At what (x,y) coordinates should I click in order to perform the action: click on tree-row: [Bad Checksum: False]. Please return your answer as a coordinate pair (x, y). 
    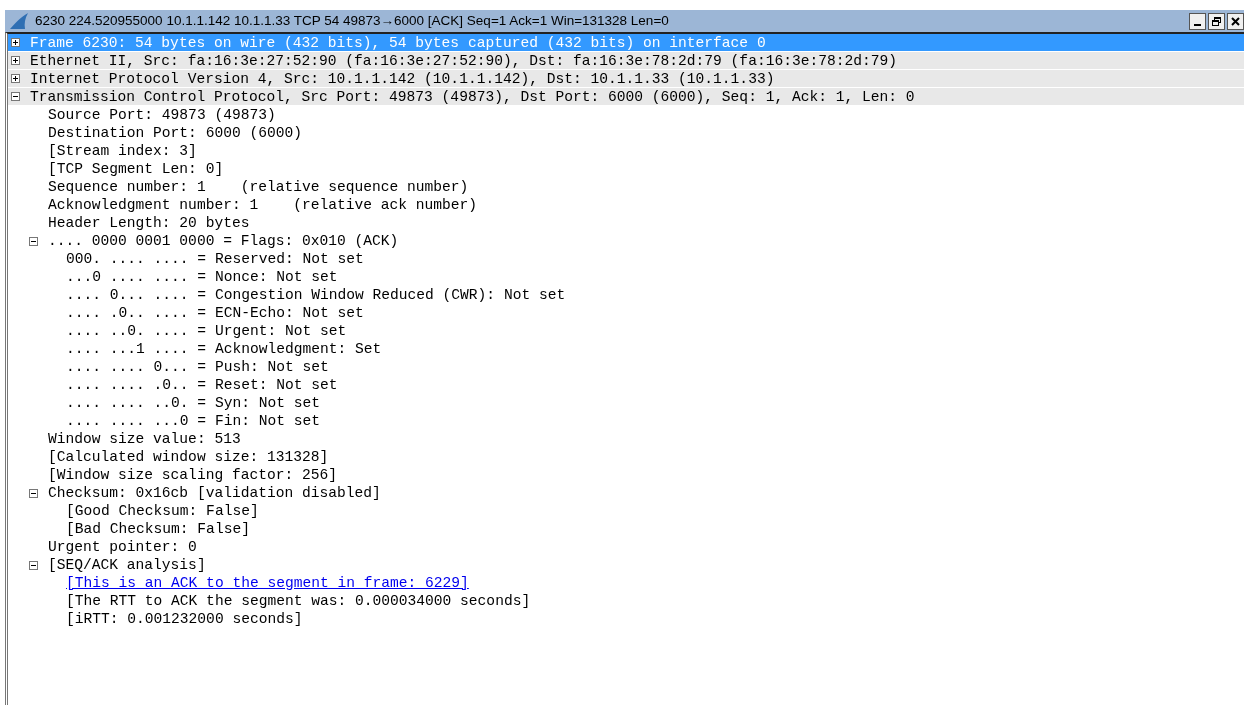
    Looking at the image, I should click on (626, 529).